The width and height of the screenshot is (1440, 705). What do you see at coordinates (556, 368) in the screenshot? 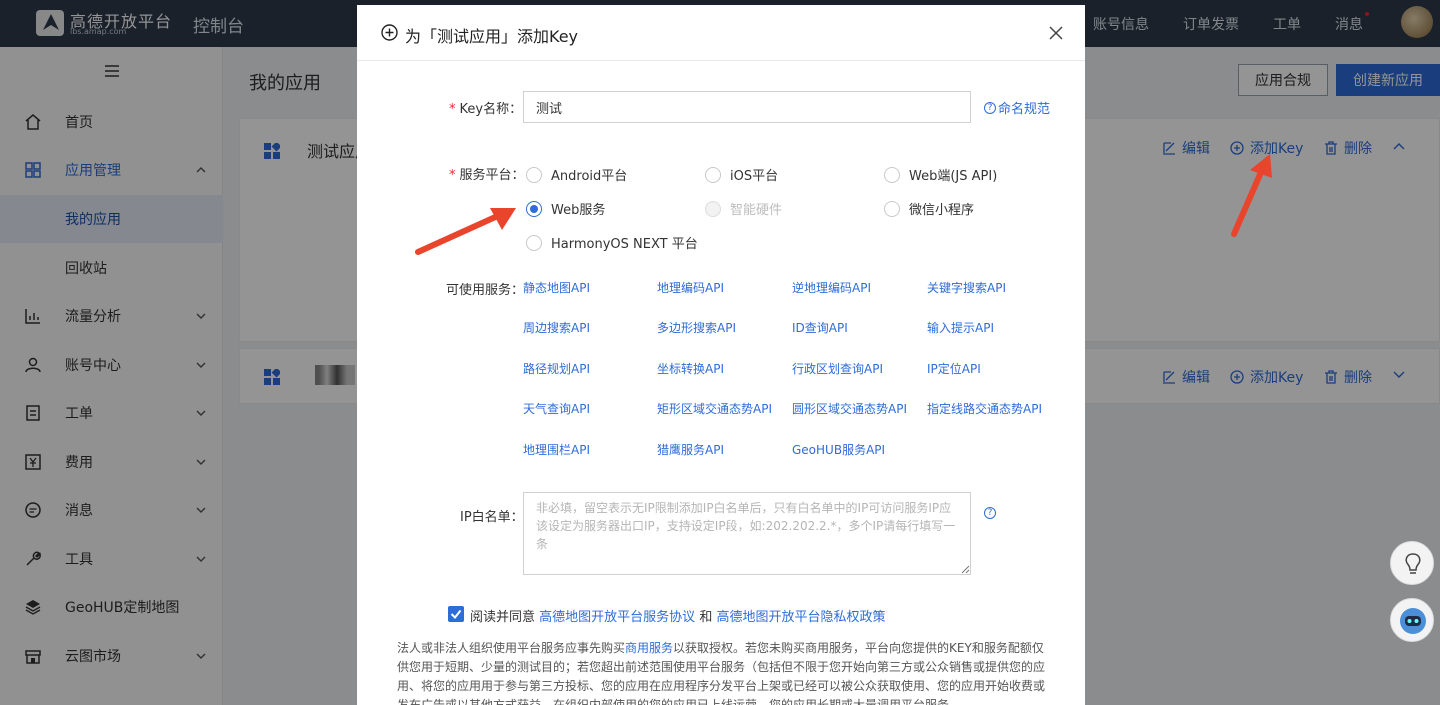
I see `service-link: 路径规划API` at bounding box center [556, 368].